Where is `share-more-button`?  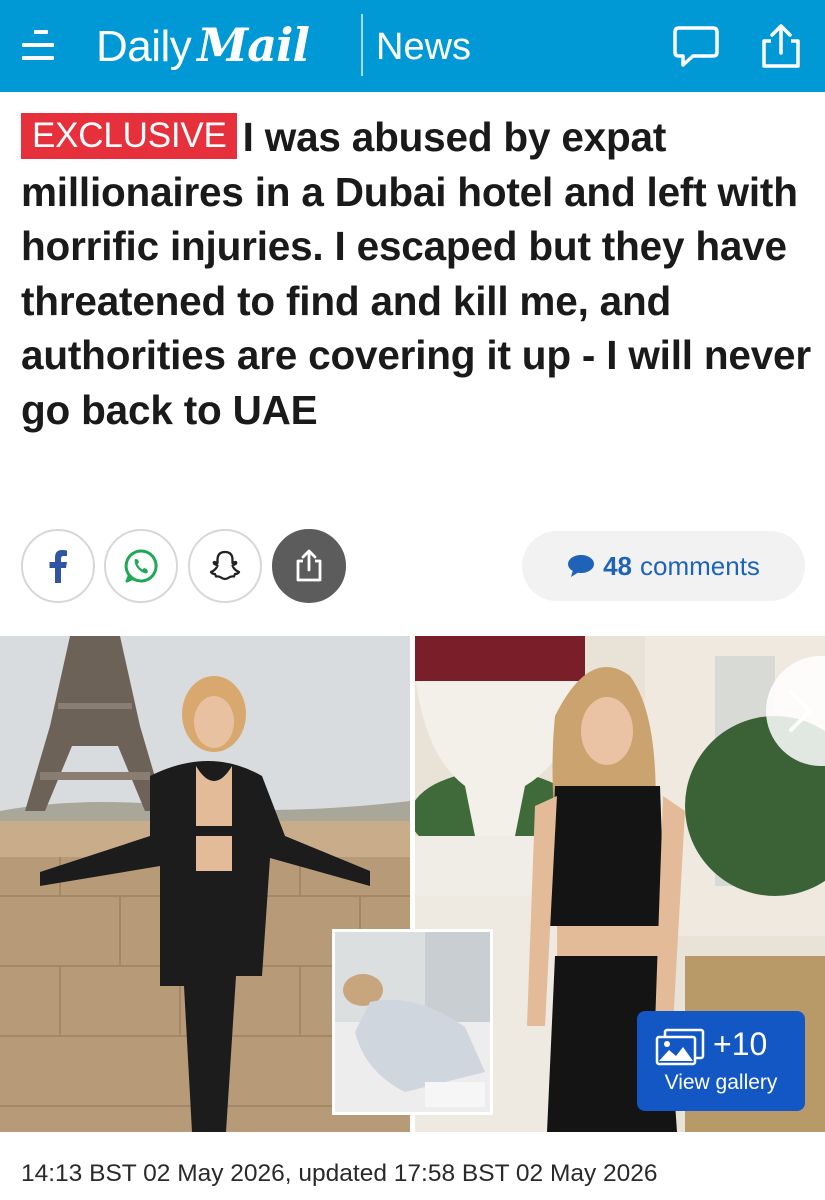 share-more-button is located at coordinates (309, 566).